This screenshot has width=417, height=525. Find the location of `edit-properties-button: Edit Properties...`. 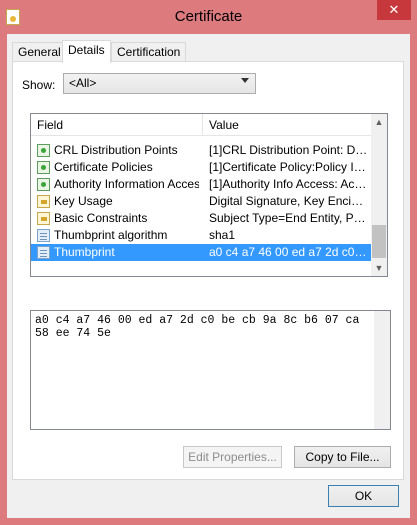

edit-properties-button: Edit Properties... is located at coordinates (232, 457).